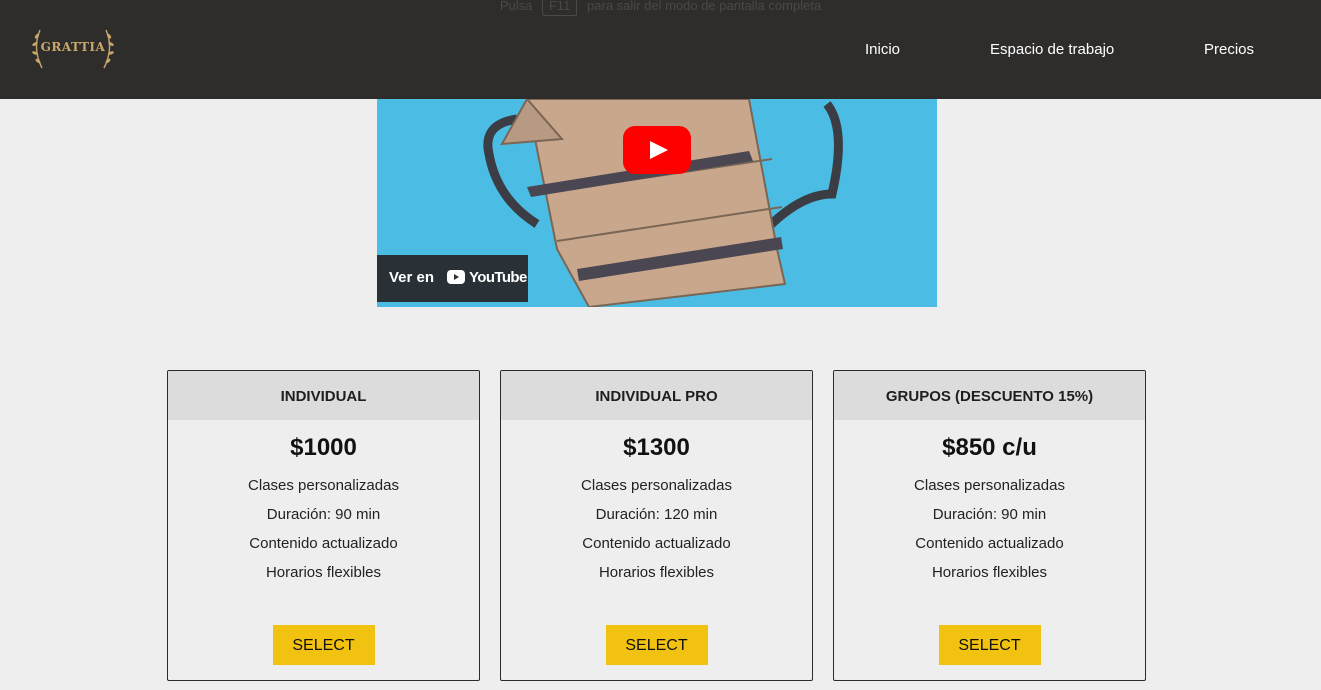 The image size is (1321, 690). What do you see at coordinates (456, 277) in the screenshot?
I see `youtube-logo-icon` at bounding box center [456, 277].